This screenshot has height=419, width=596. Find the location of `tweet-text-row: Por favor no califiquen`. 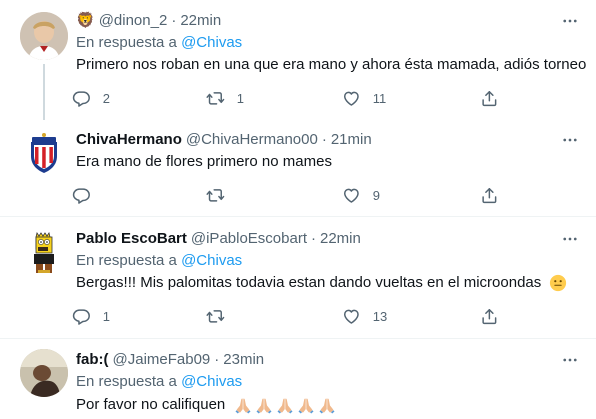

tweet-text-row: Por favor no califiquen is located at coordinates (206, 405).